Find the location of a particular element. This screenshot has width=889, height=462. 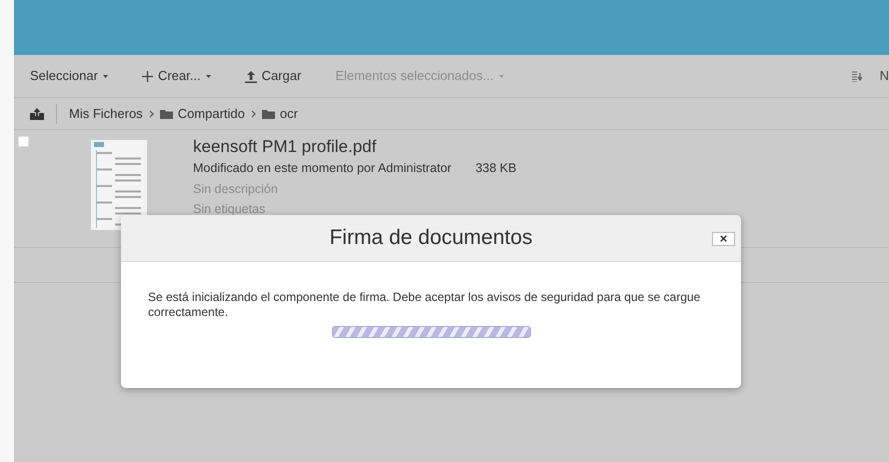

toolbar-button: Seleccionar is located at coordinates (69, 76).